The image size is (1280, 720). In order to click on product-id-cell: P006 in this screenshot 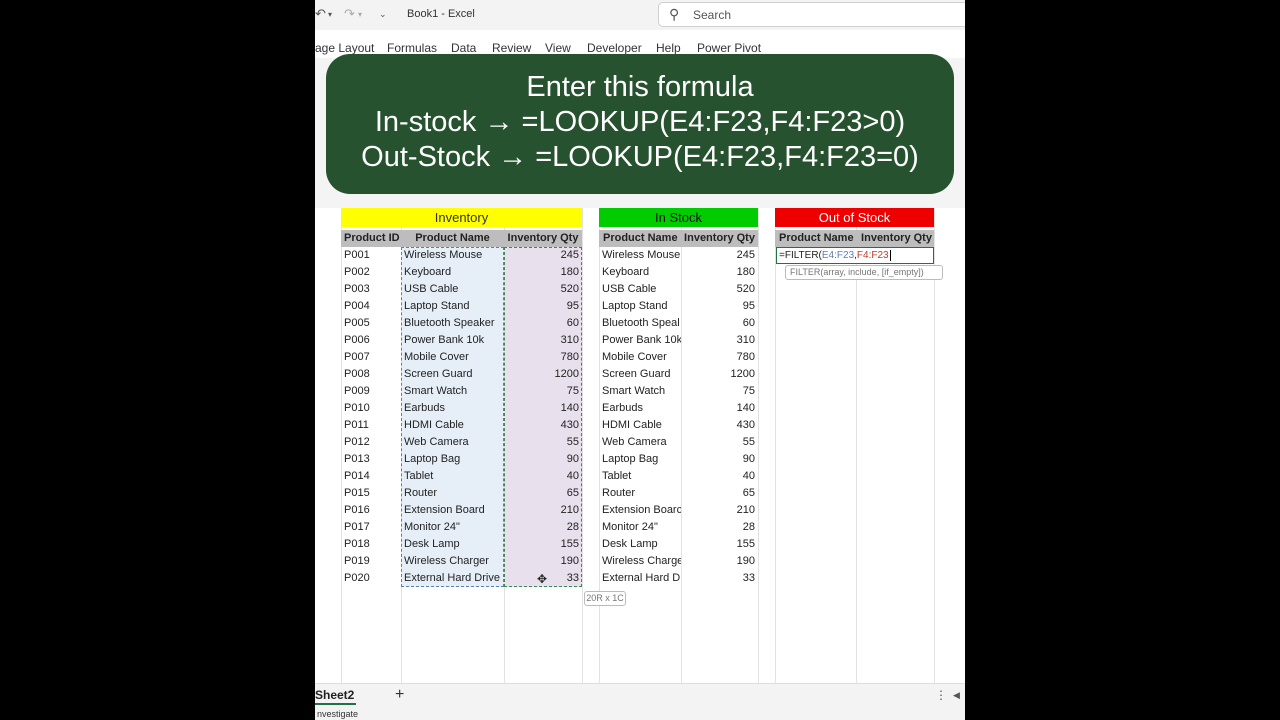, I will do `click(372, 340)`.